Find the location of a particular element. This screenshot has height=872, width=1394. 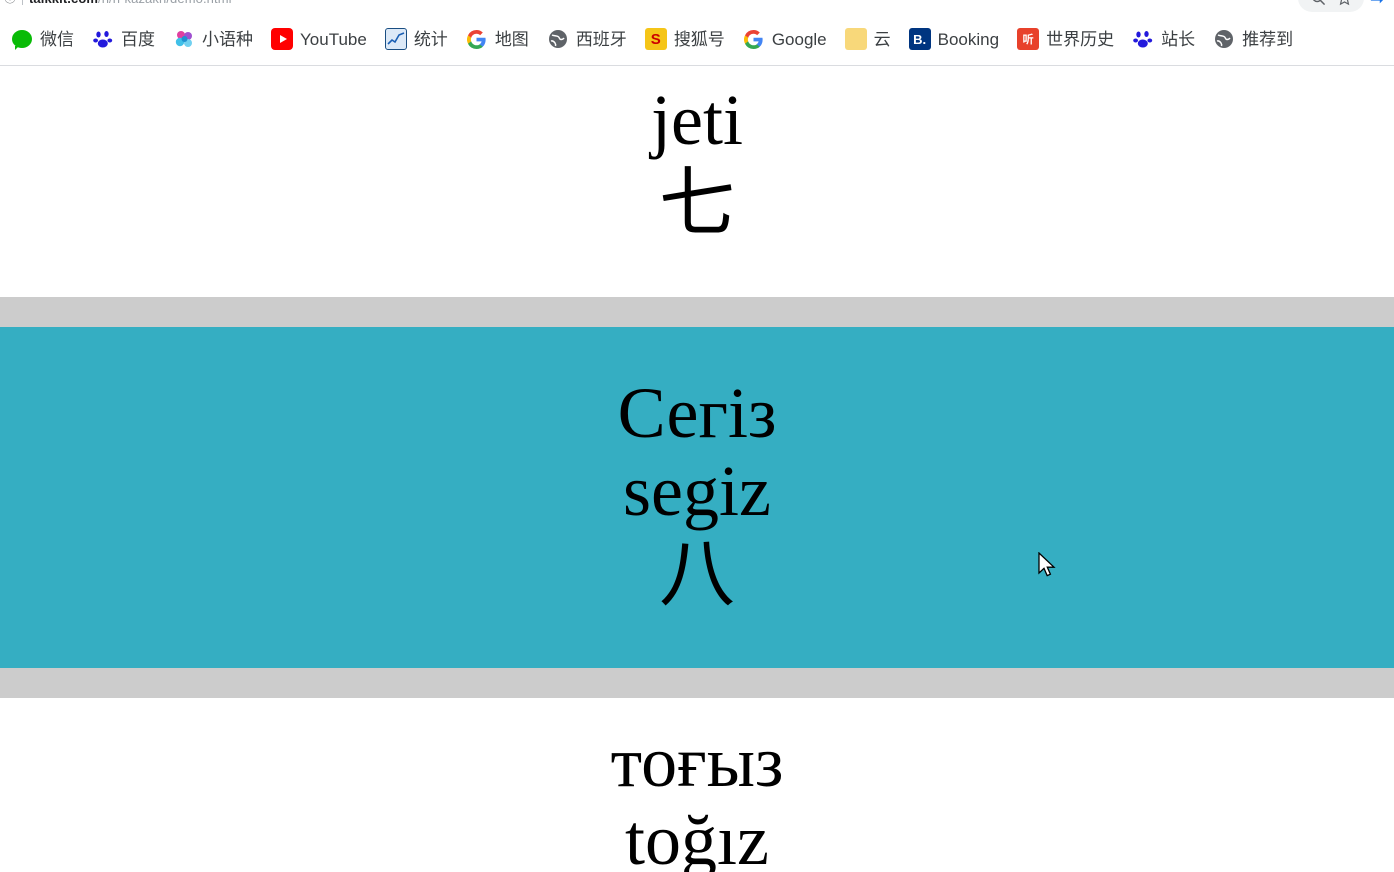

bookmark-baidu: 百度 is located at coordinates (123, 39).